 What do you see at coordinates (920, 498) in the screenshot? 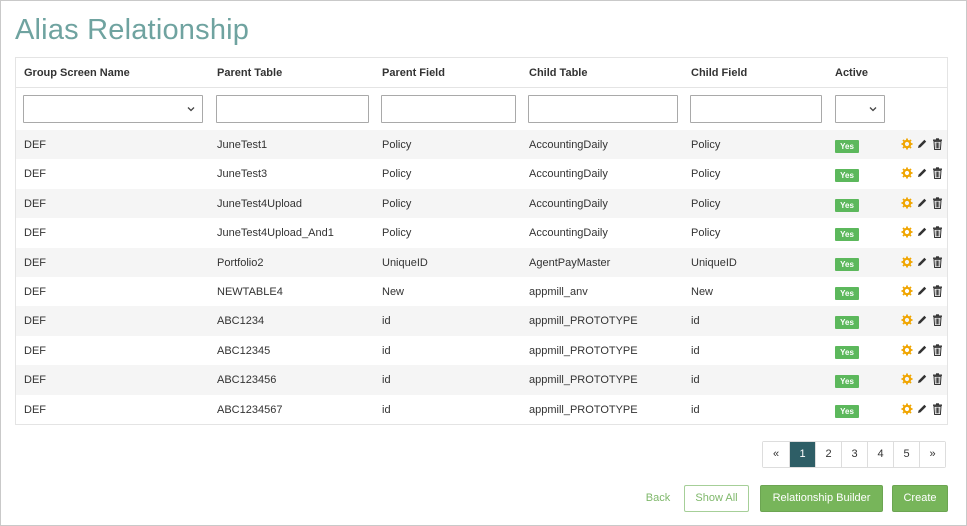
I see `create-button: Create` at bounding box center [920, 498].